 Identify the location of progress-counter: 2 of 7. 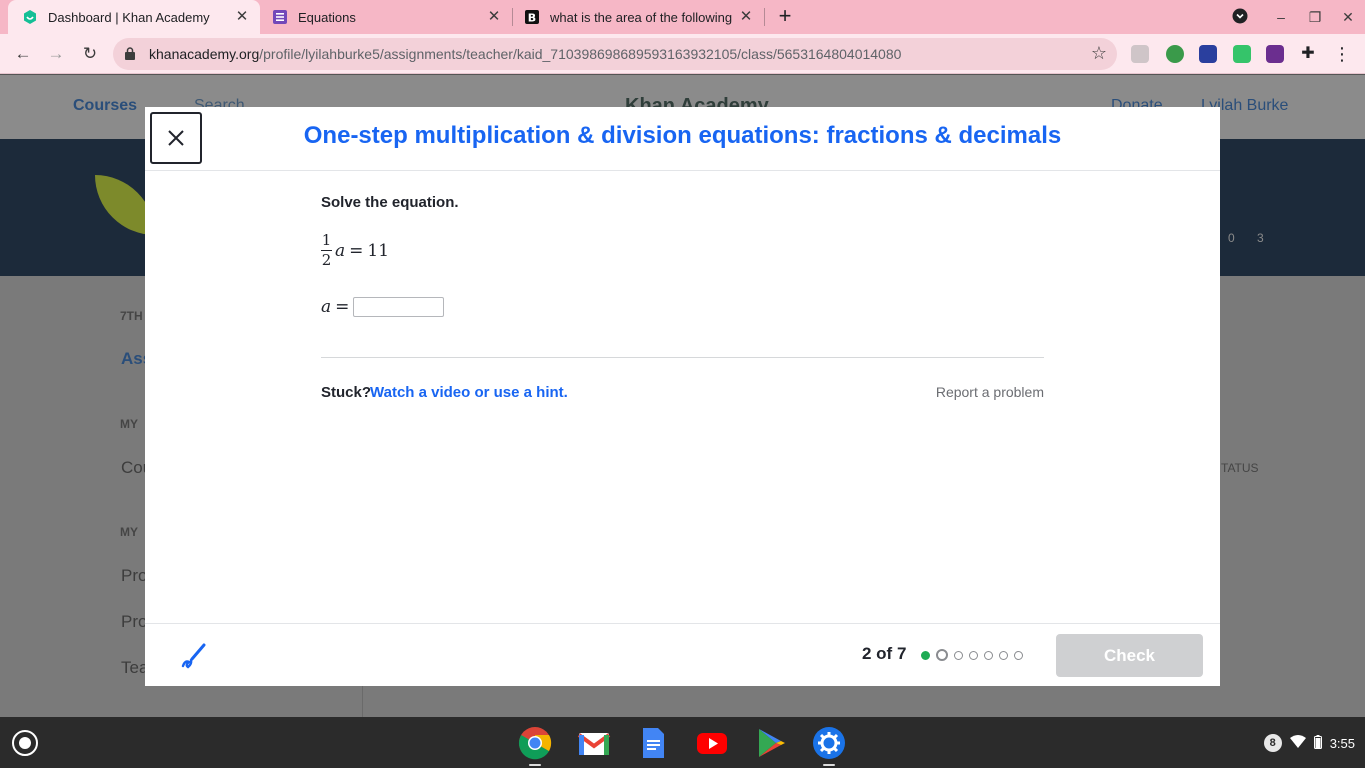
(884, 653).